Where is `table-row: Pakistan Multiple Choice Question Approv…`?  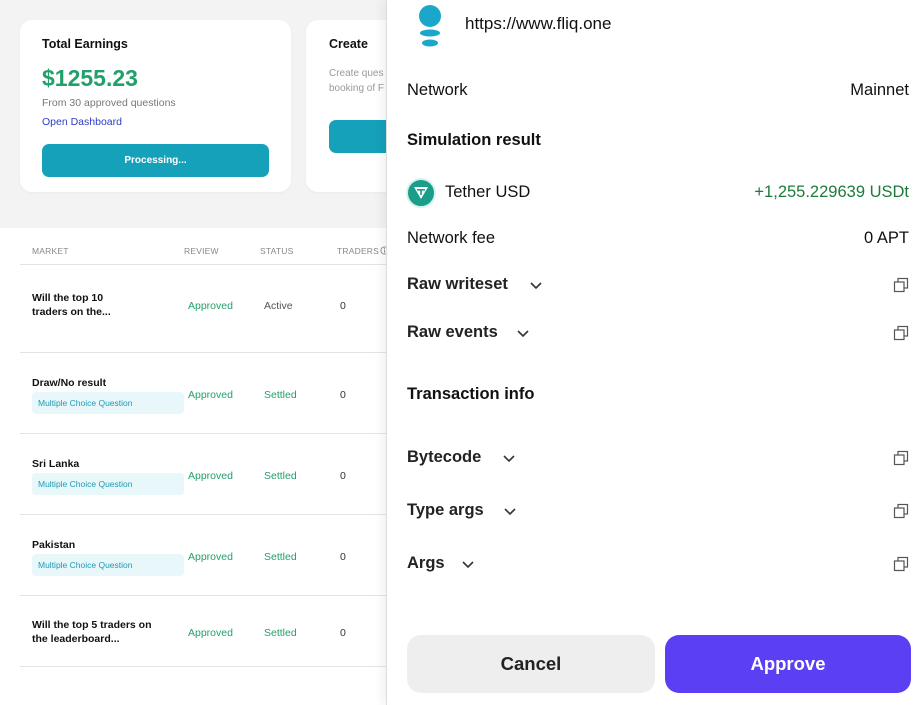
table-row: Pakistan Multiple Choice Question Approv… is located at coordinates (205, 555).